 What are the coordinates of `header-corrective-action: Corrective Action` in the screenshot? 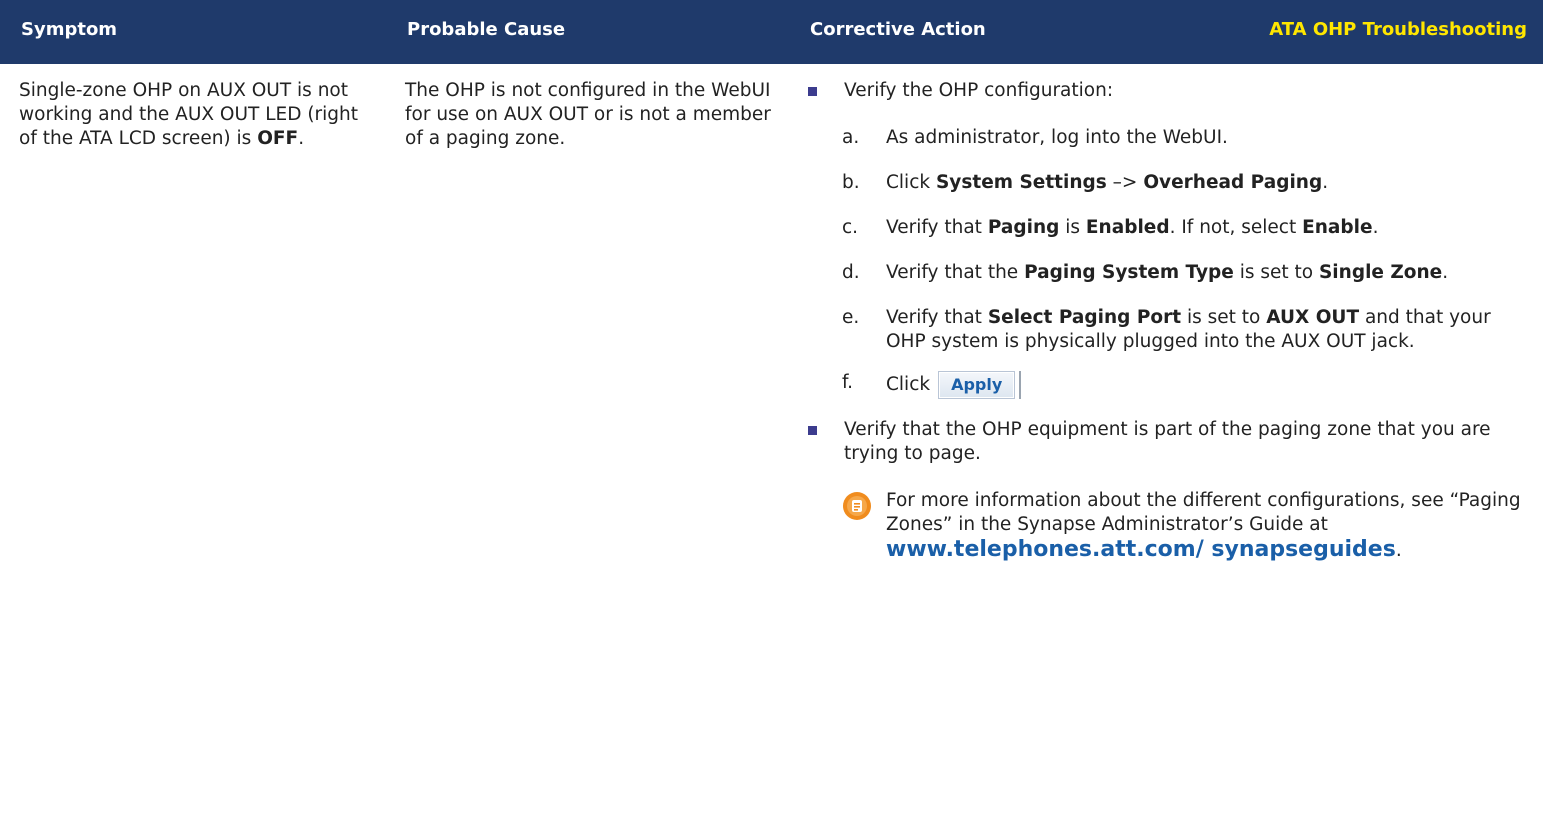 It's located at (898, 29).